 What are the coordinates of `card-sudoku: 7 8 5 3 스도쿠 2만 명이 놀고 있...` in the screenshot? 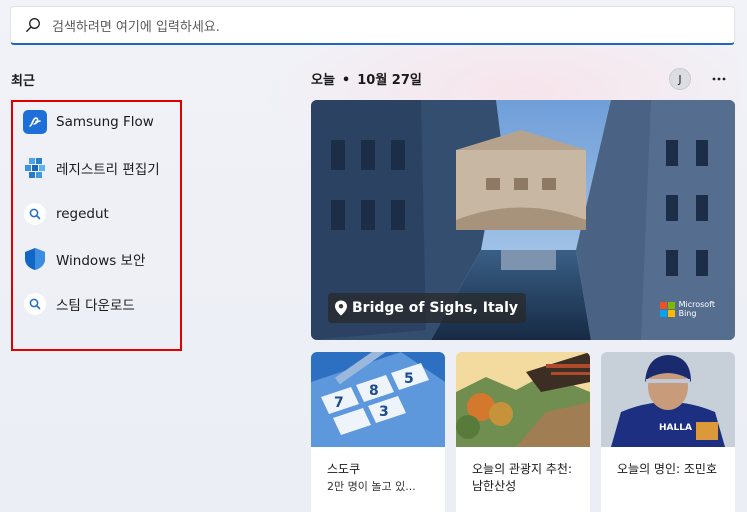 It's located at (378, 432).